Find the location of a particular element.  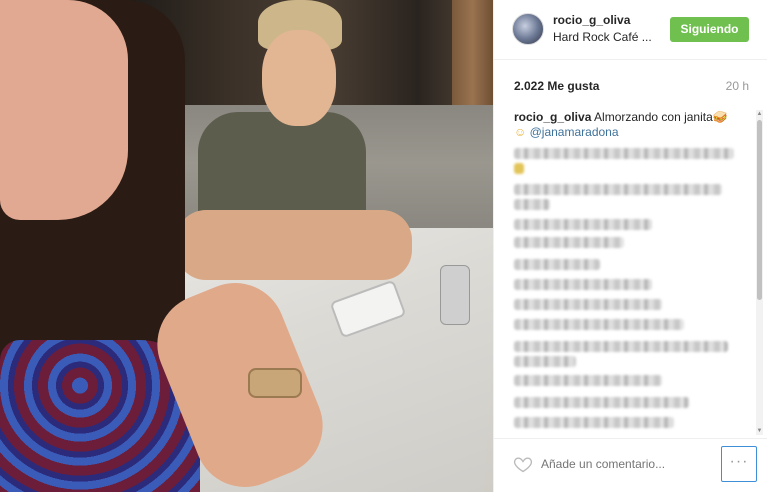

scroll-thumb is located at coordinates (759, 210).